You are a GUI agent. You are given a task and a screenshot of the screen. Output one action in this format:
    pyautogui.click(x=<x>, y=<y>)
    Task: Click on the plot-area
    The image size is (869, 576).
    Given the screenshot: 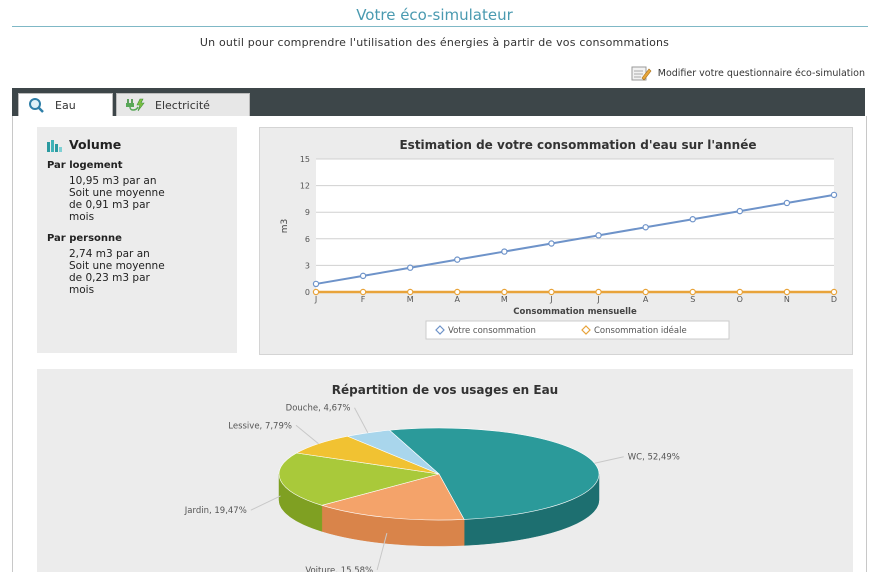 What is the action you would take?
    pyautogui.click(x=575, y=225)
    